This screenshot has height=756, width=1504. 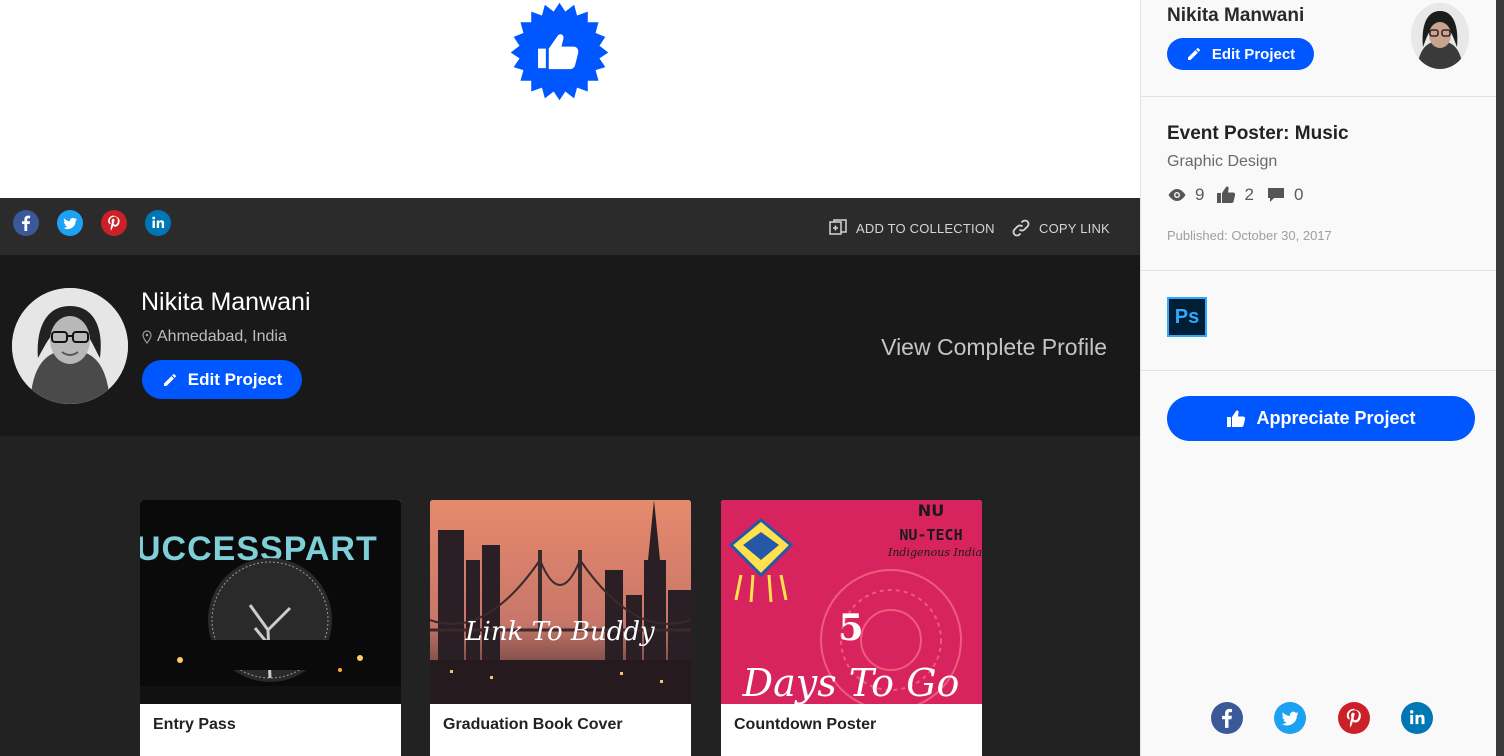 I want to click on window-edge, so click(x=1500, y=378).